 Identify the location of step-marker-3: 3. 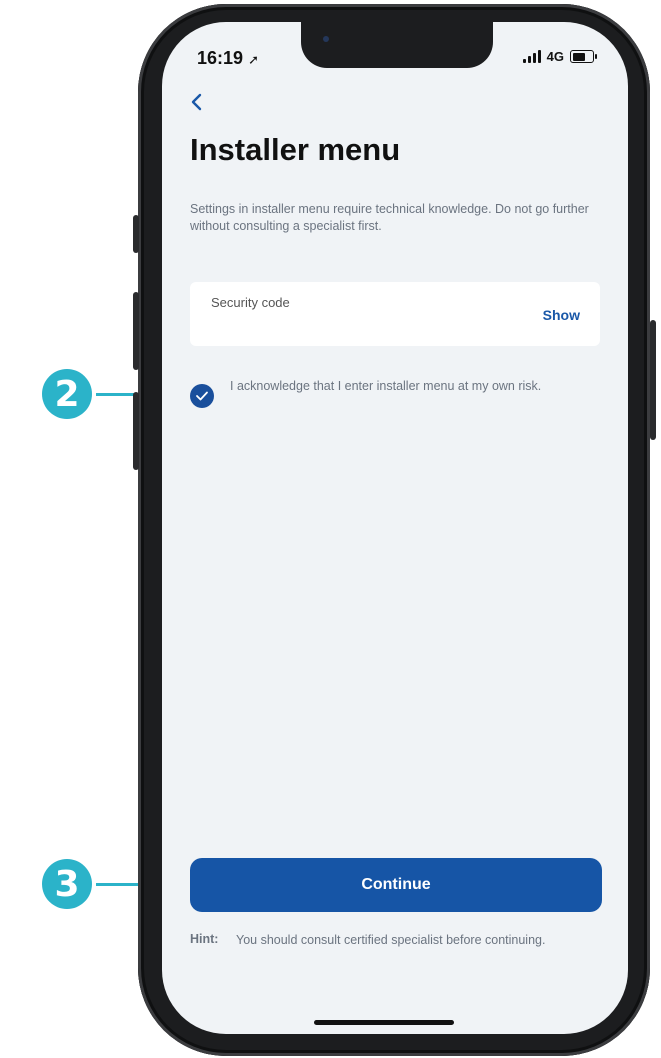
(67, 884).